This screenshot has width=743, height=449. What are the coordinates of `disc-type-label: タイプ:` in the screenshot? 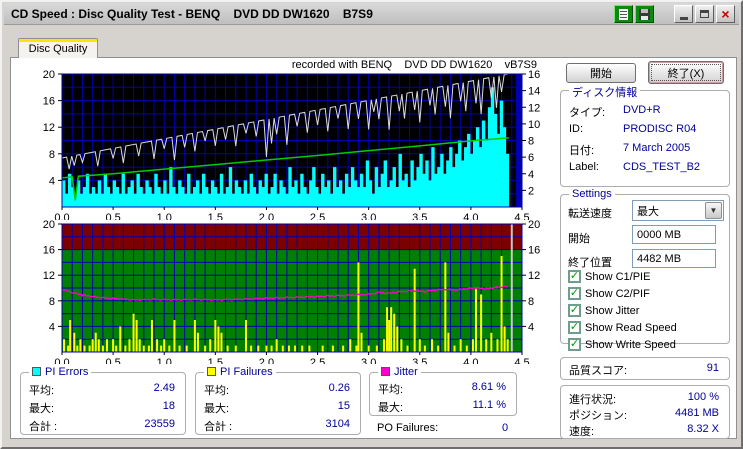 It's located at (587, 113).